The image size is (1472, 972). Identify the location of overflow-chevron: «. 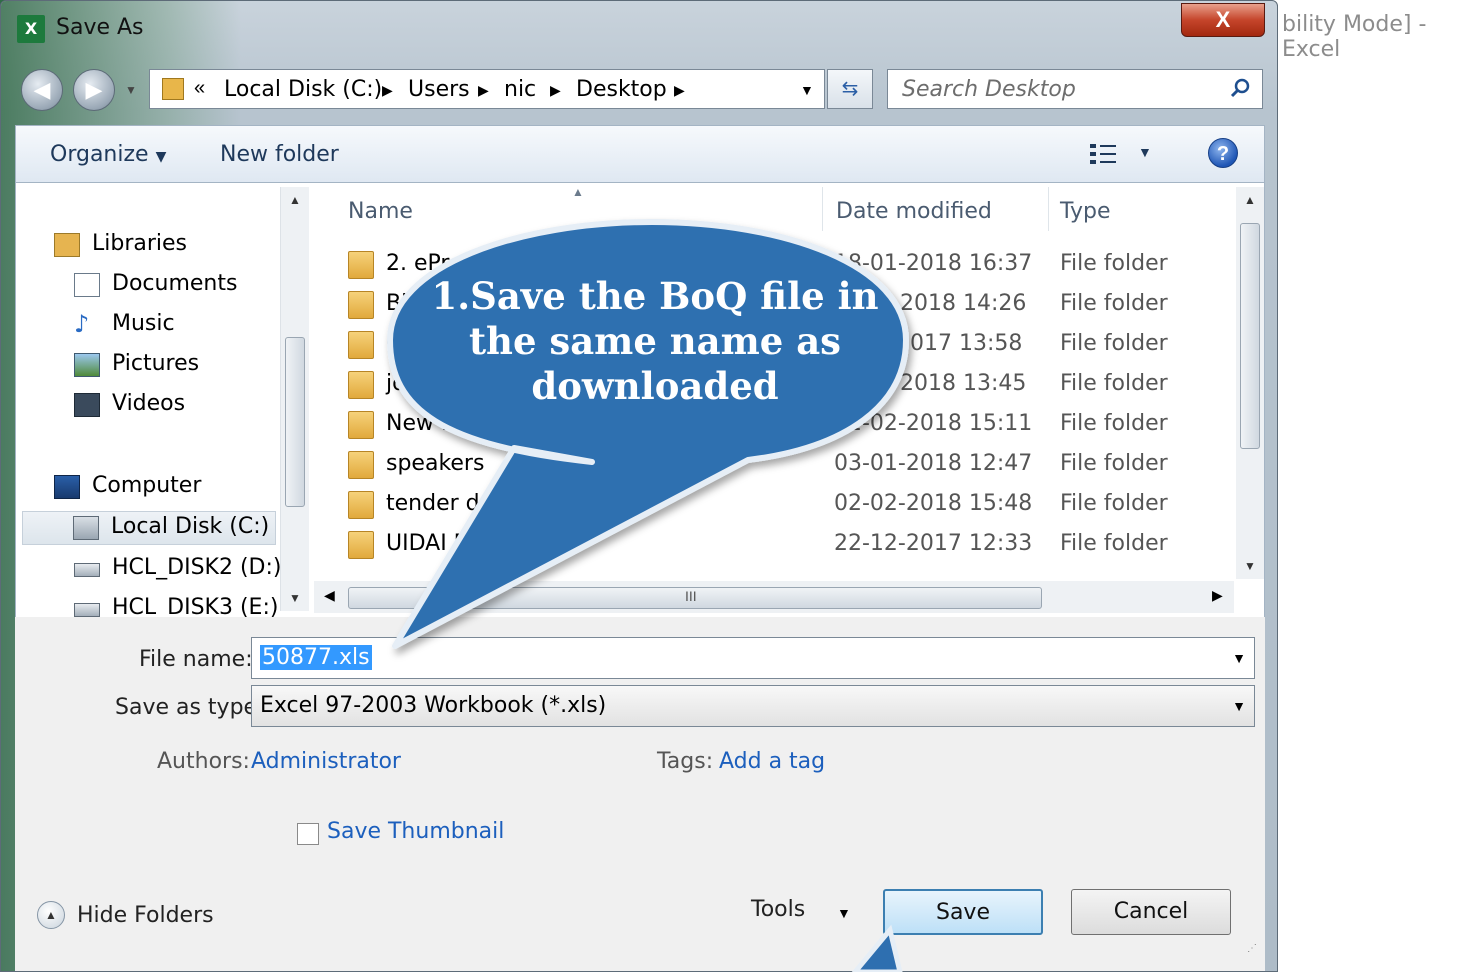
(199, 88).